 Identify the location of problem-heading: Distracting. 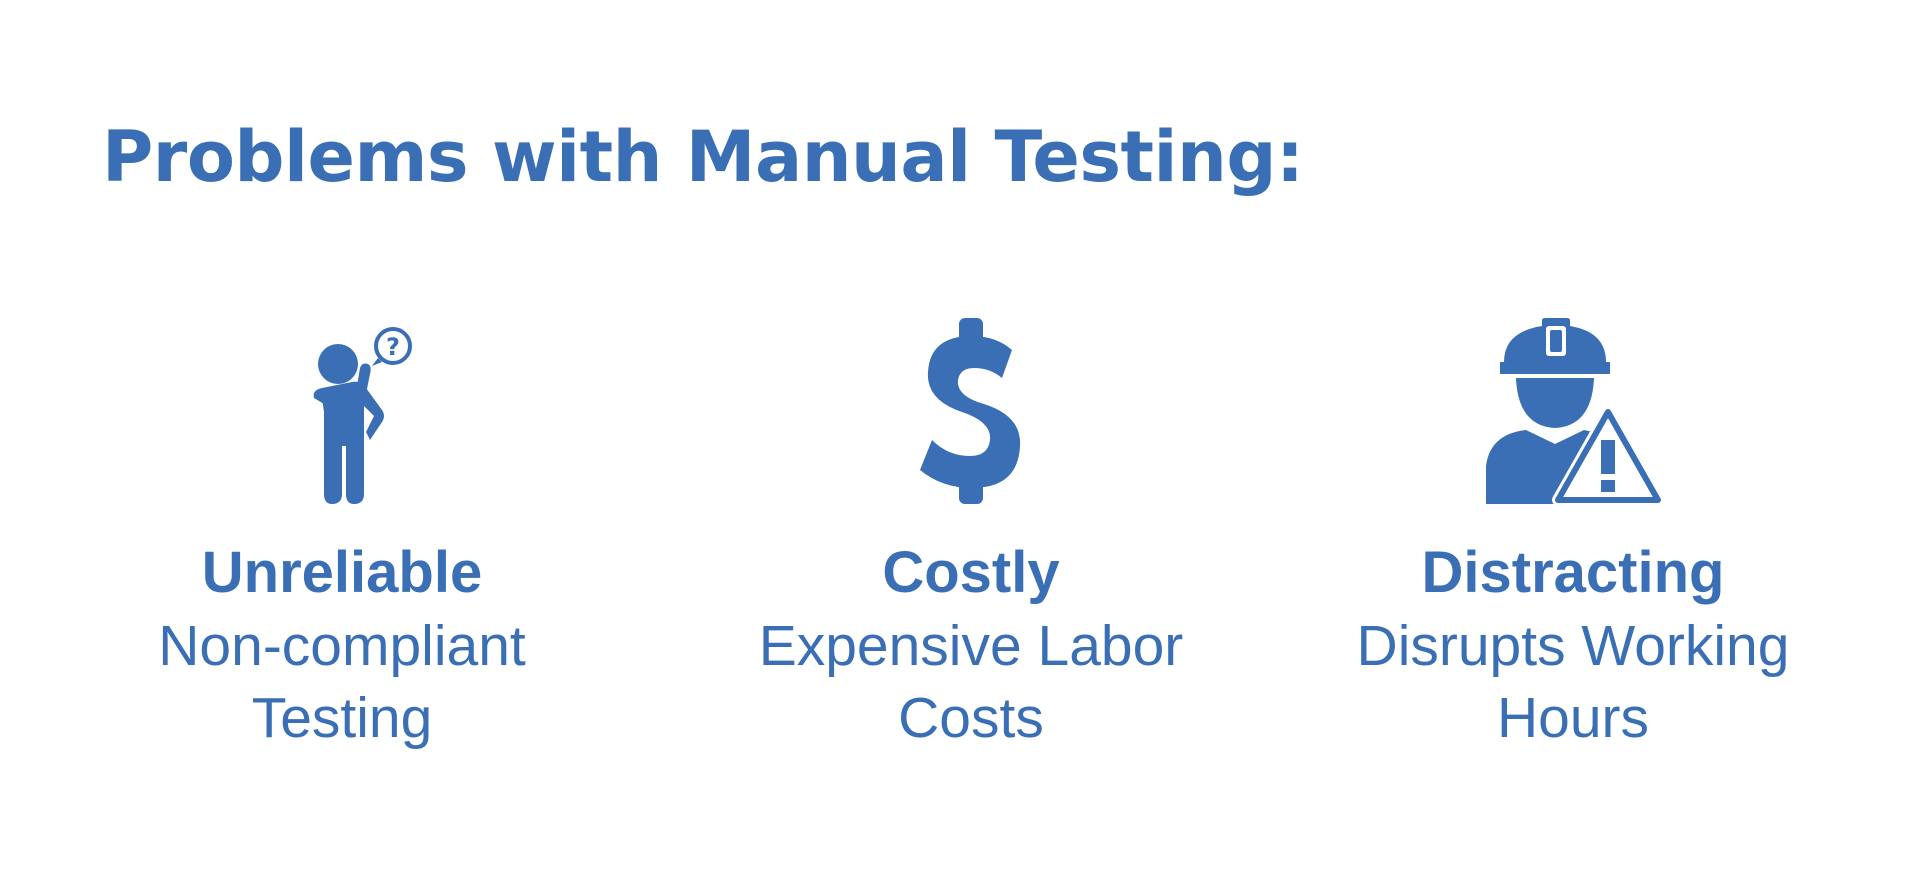
(1573, 572).